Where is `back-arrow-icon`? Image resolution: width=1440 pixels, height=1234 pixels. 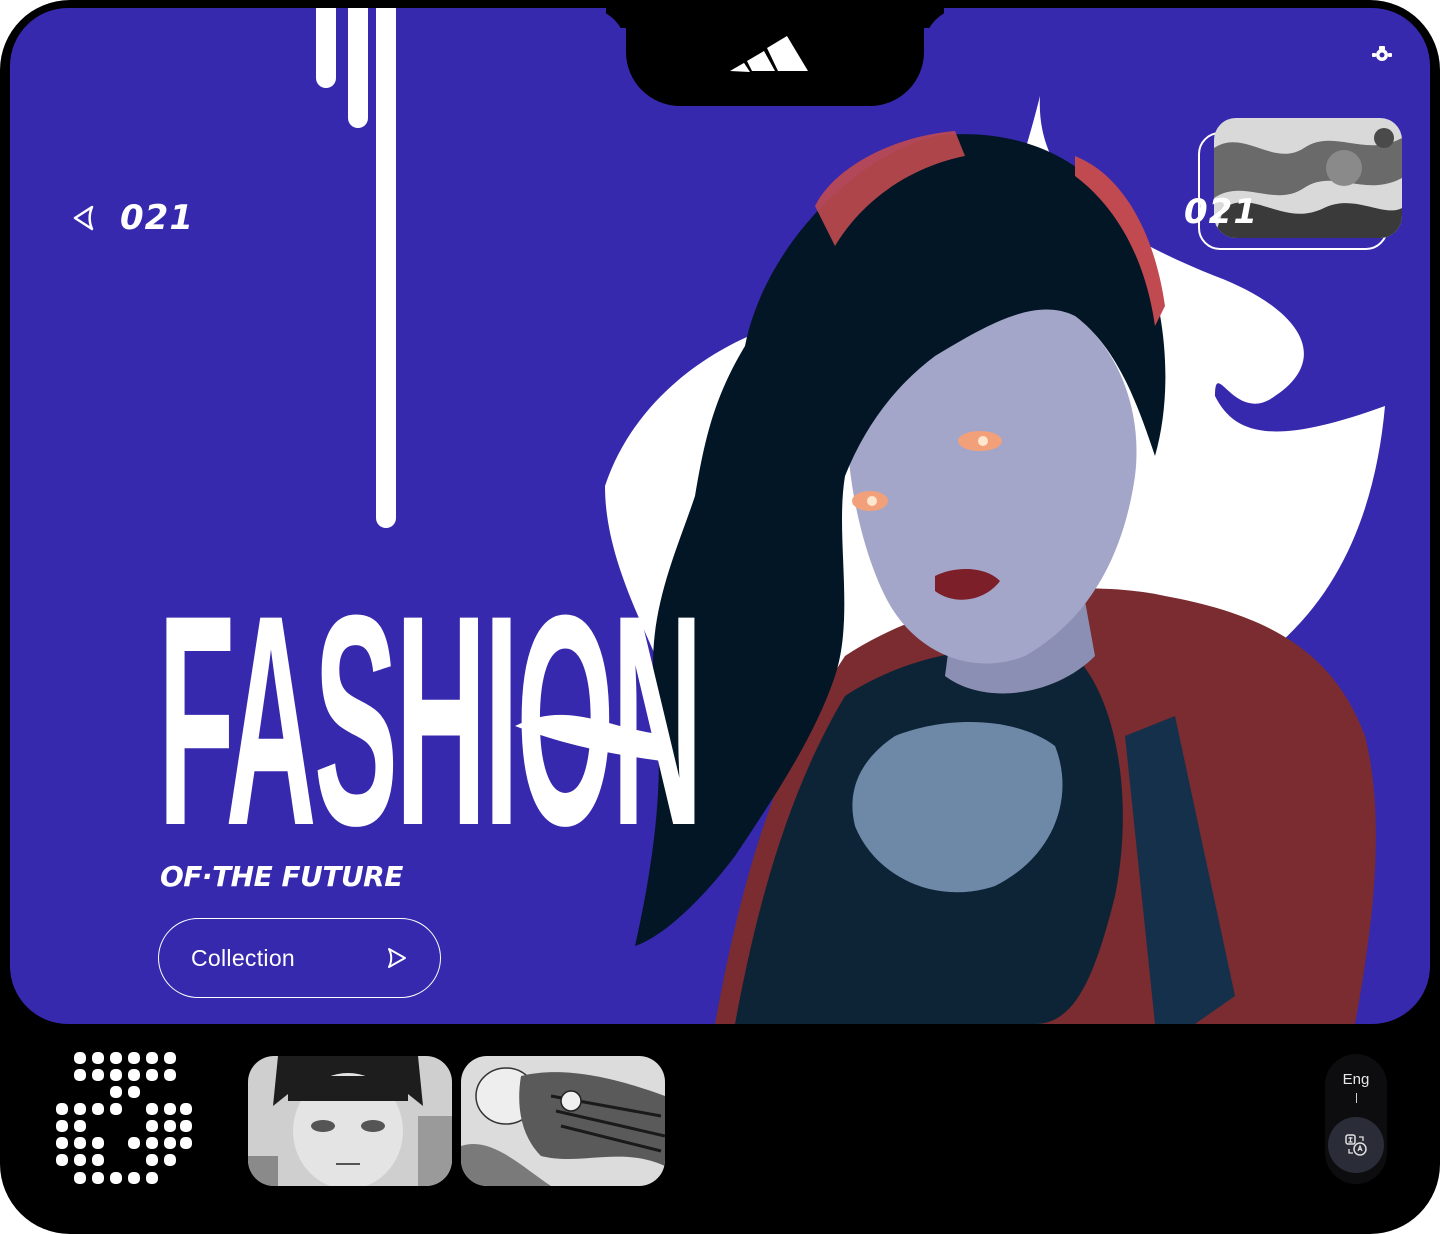 back-arrow-icon is located at coordinates (85, 218).